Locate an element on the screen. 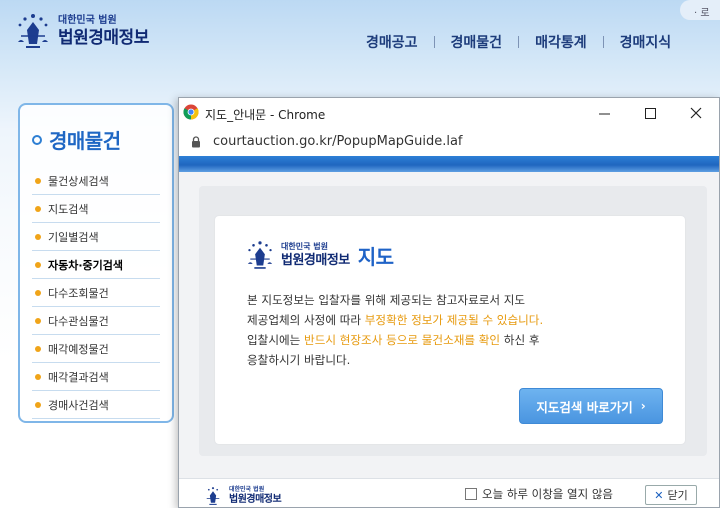  title-bullet-icon is located at coordinates (37, 139).